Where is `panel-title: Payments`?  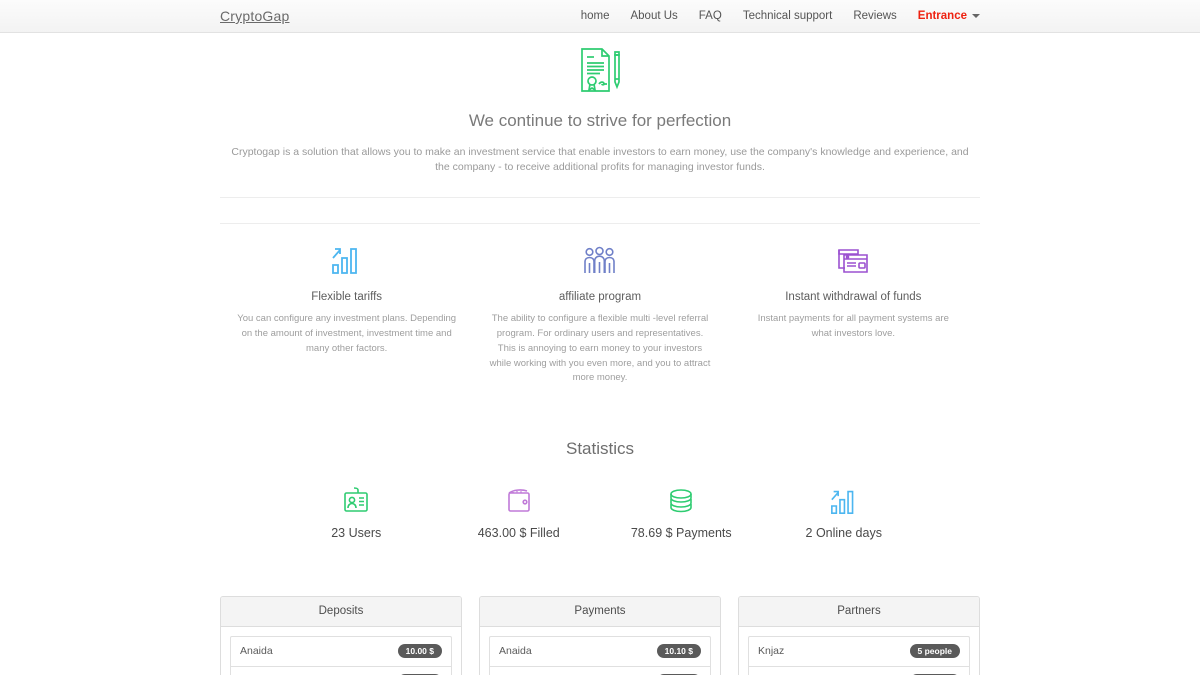
panel-title: Payments is located at coordinates (600, 612).